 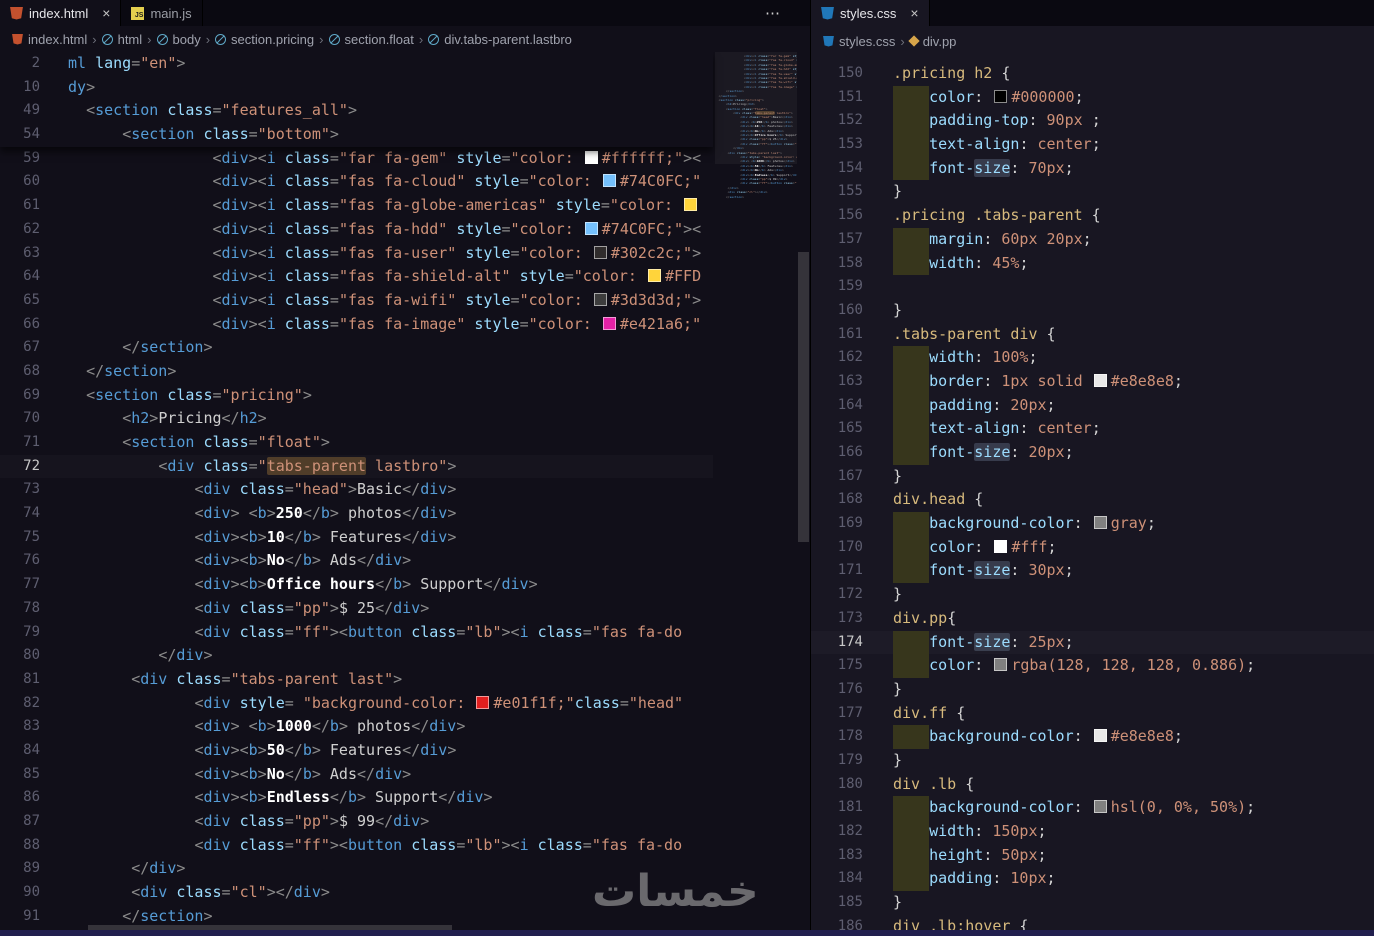 I want to click on code-text: ml lang="en">, so click(x=376, y=64).